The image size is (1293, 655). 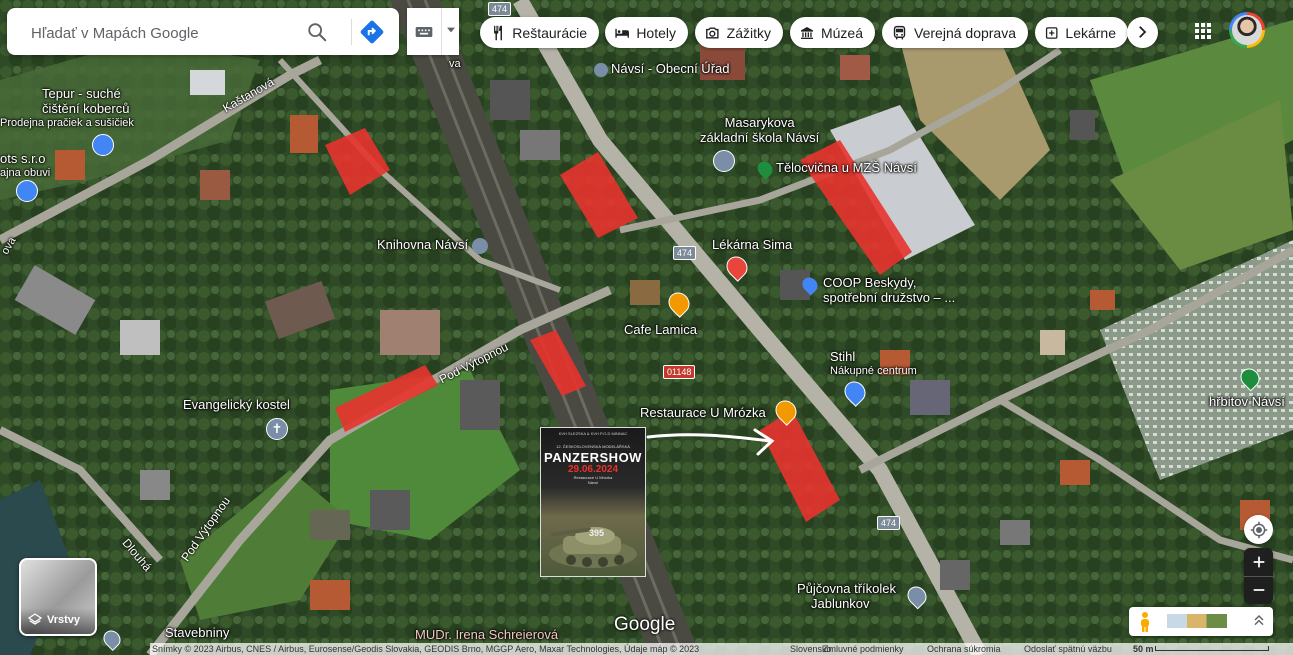 I want to click on scale-label: 50 m, so click(x=1143, y=649).